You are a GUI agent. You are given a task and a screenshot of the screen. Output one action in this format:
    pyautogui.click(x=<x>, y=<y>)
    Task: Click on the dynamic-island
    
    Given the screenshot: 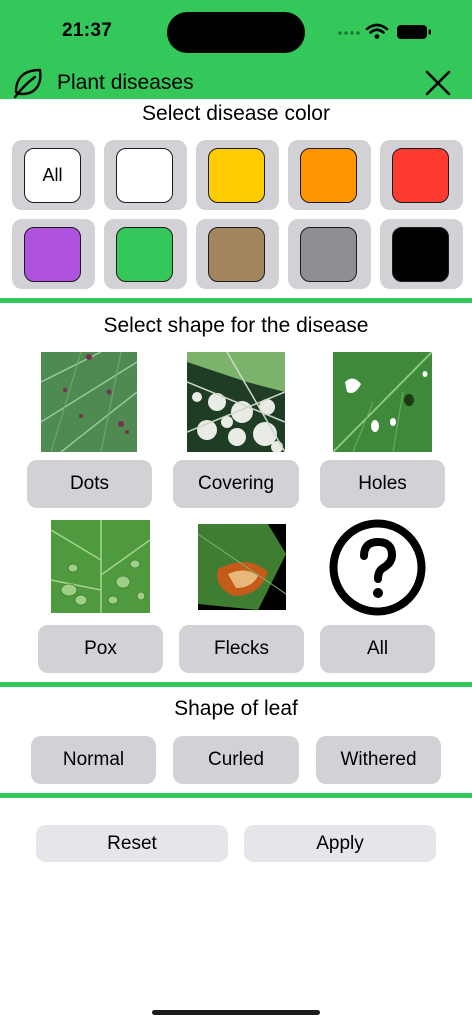 What is the action you would take?
    pyautogui.click(x=236, y=32)
    